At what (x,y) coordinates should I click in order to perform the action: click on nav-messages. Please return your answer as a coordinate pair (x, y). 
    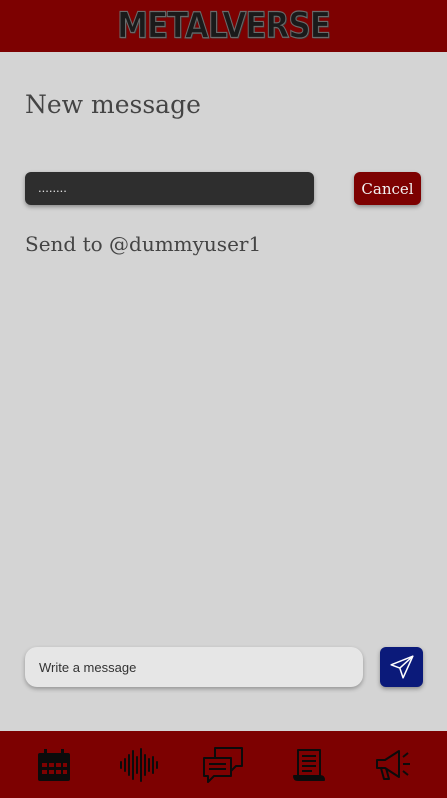
    Looking at the image, I should click on (223, 765).